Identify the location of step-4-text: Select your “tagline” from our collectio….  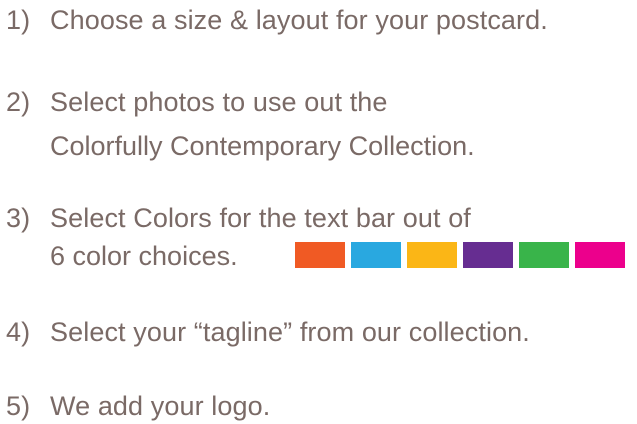
(290, 332).